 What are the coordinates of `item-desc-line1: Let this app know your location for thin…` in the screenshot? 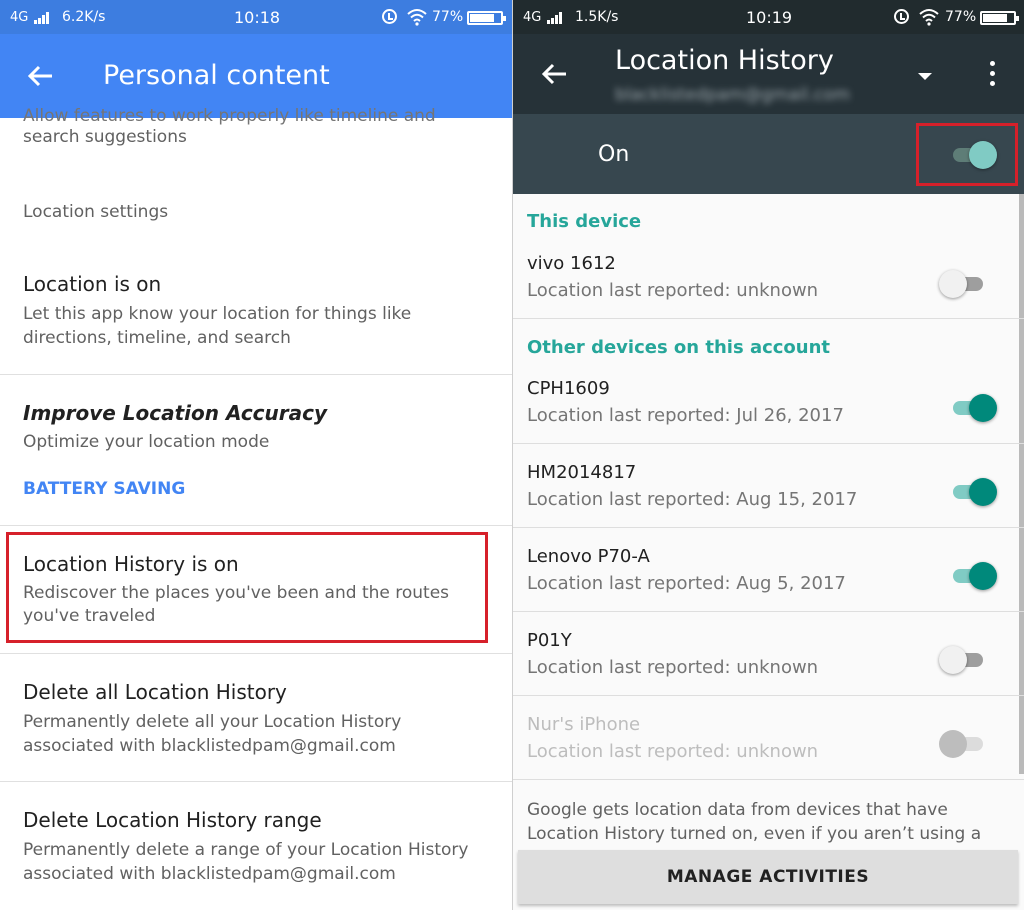 It's located at (217, 314).